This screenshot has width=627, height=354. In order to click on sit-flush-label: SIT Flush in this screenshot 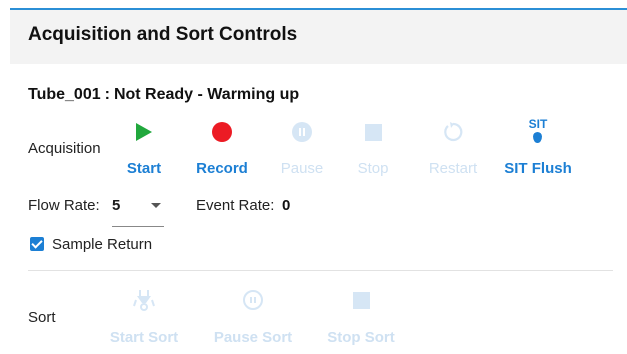, I will do `click(538, 168)`.